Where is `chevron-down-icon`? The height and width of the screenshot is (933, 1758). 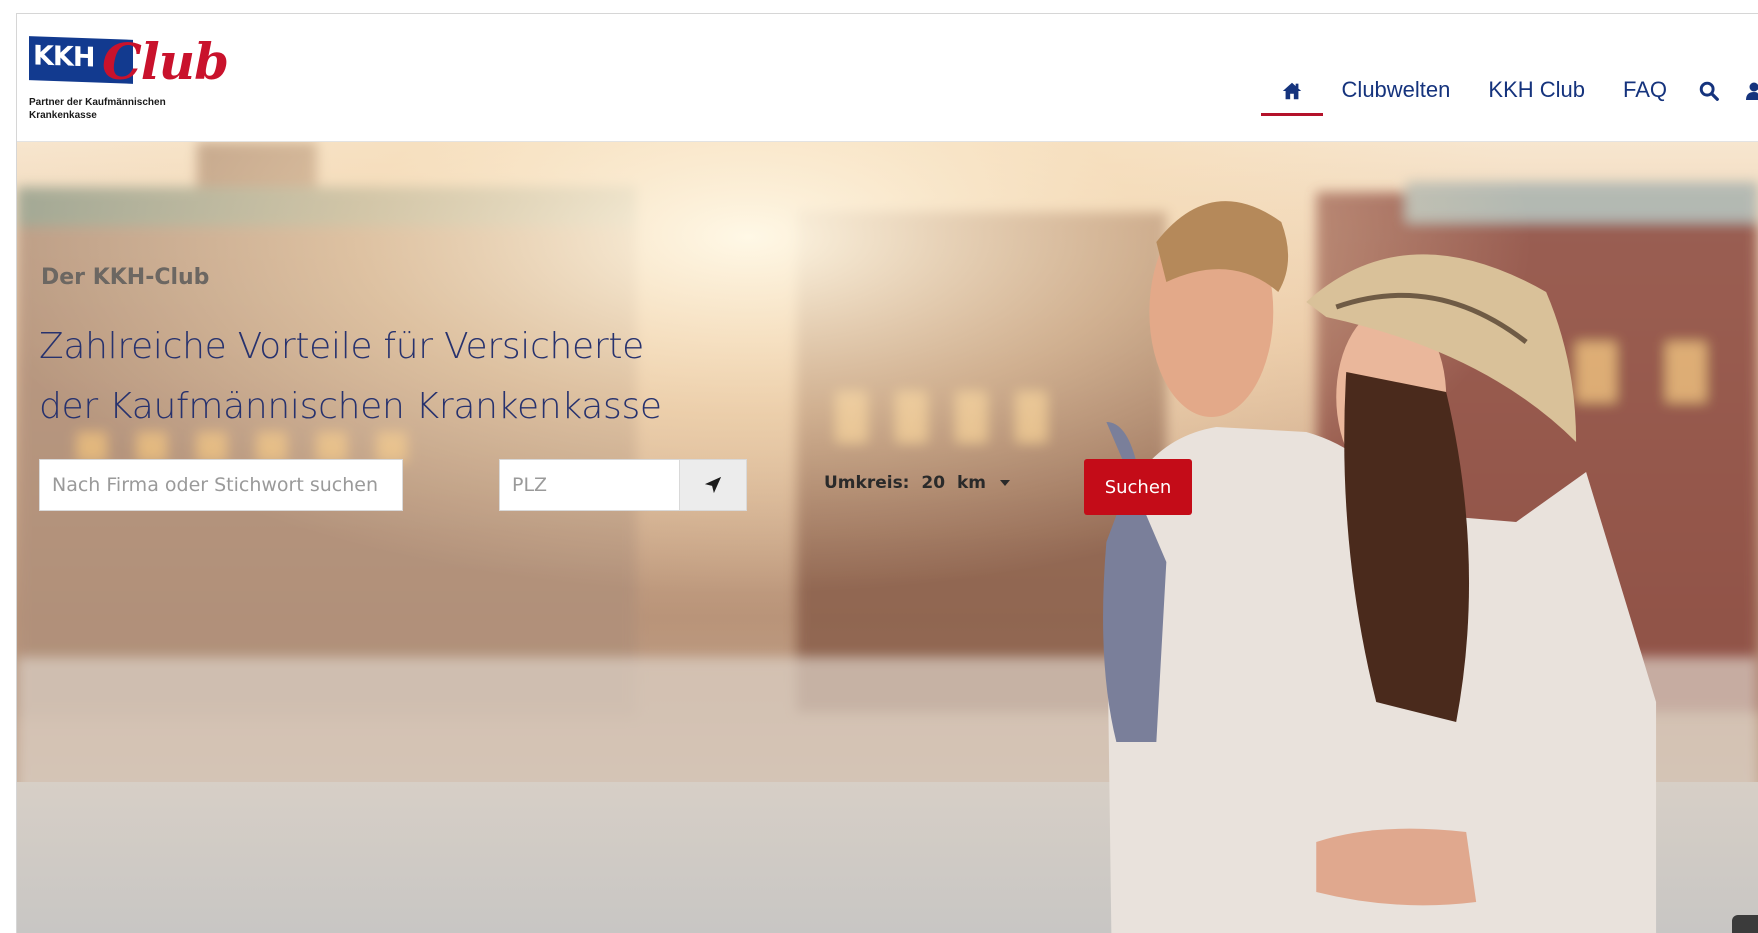
chevron-down-icon is located at coordinates (1004, 483).